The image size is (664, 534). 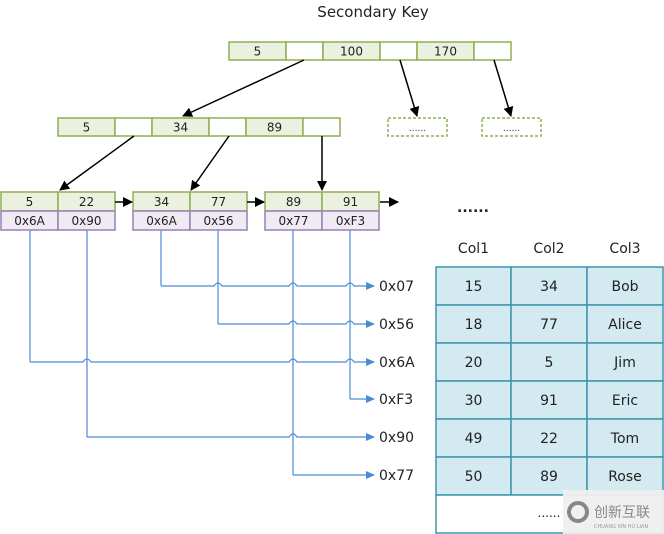 What do you see at coordinates (396, 438) in the screenshot?
I see `row-address-label: 0x90` at bounding box center [396, 438].